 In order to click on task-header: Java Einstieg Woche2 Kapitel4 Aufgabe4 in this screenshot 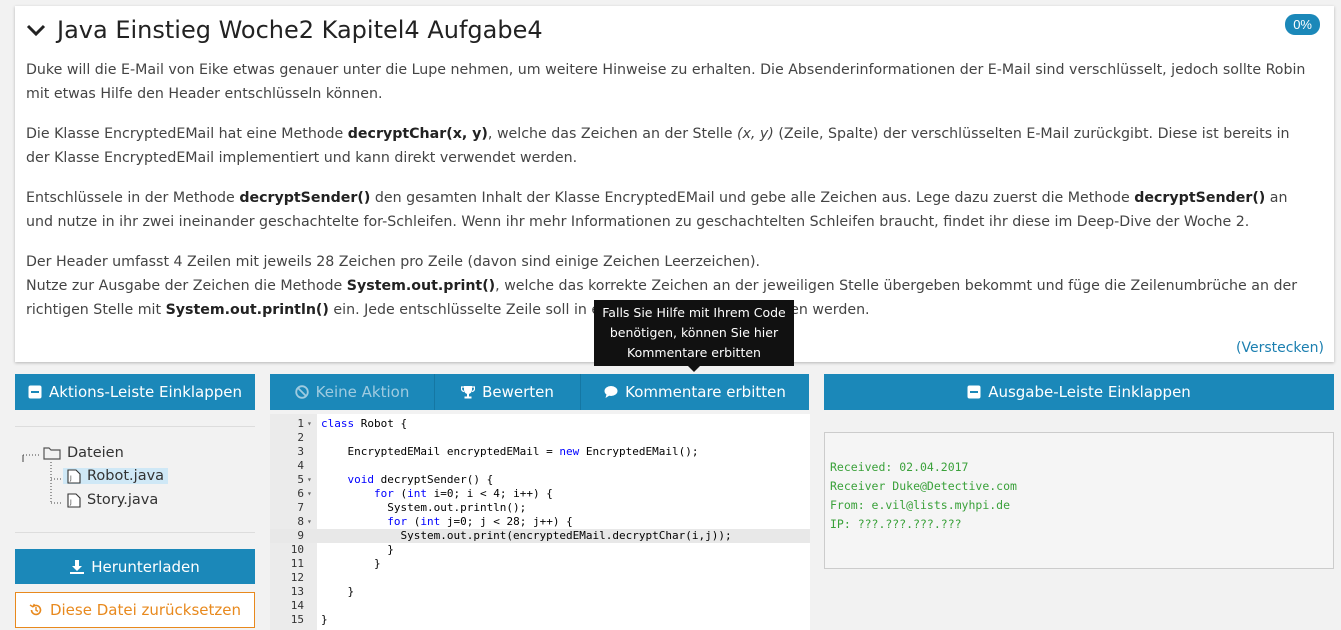, I will do `click(284, 30)`.